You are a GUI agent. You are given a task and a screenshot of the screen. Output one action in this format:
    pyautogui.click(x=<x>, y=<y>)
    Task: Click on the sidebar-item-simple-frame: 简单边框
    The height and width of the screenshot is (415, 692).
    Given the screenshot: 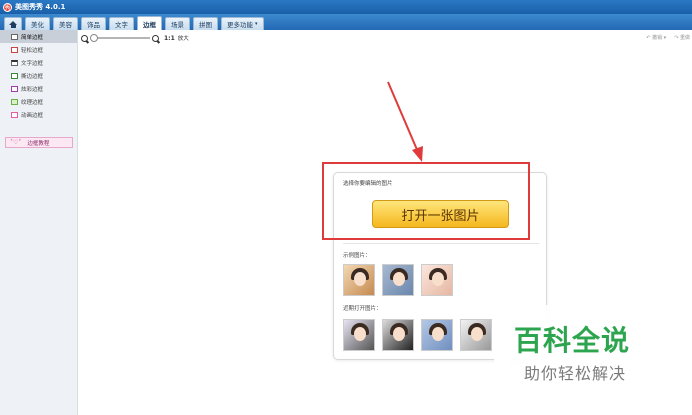 What is the action you would take?
    pyautogui.click(x=38, y=36)
    